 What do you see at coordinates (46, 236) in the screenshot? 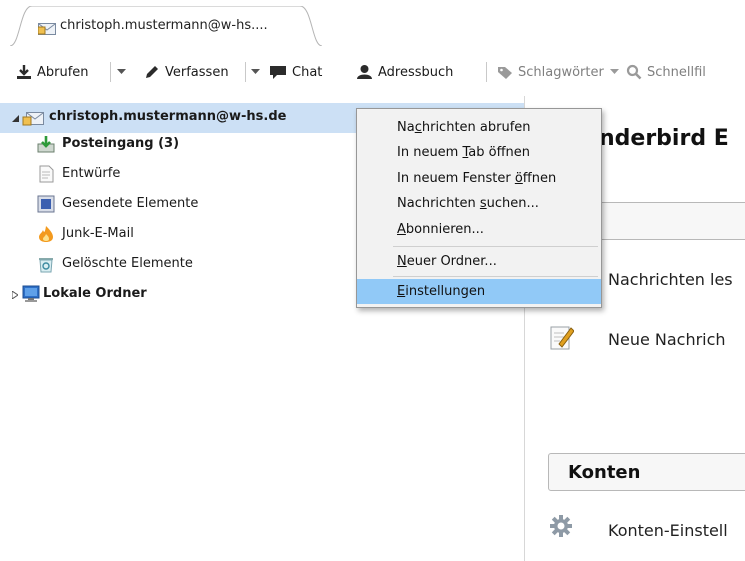
I see `flame-icon` at bounding box center [46, 236].